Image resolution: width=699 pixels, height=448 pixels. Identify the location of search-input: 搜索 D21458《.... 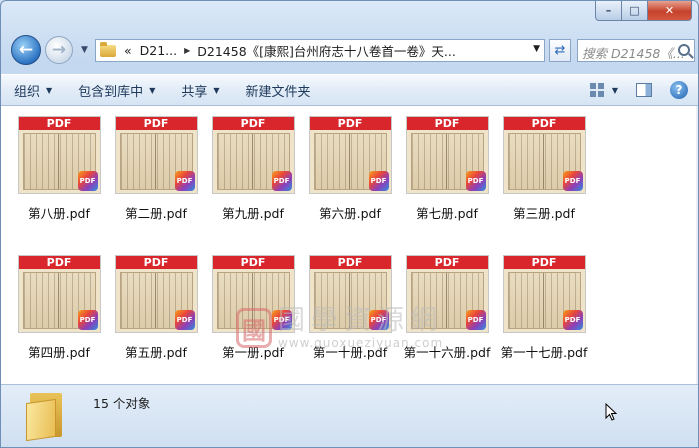
(636, 50).